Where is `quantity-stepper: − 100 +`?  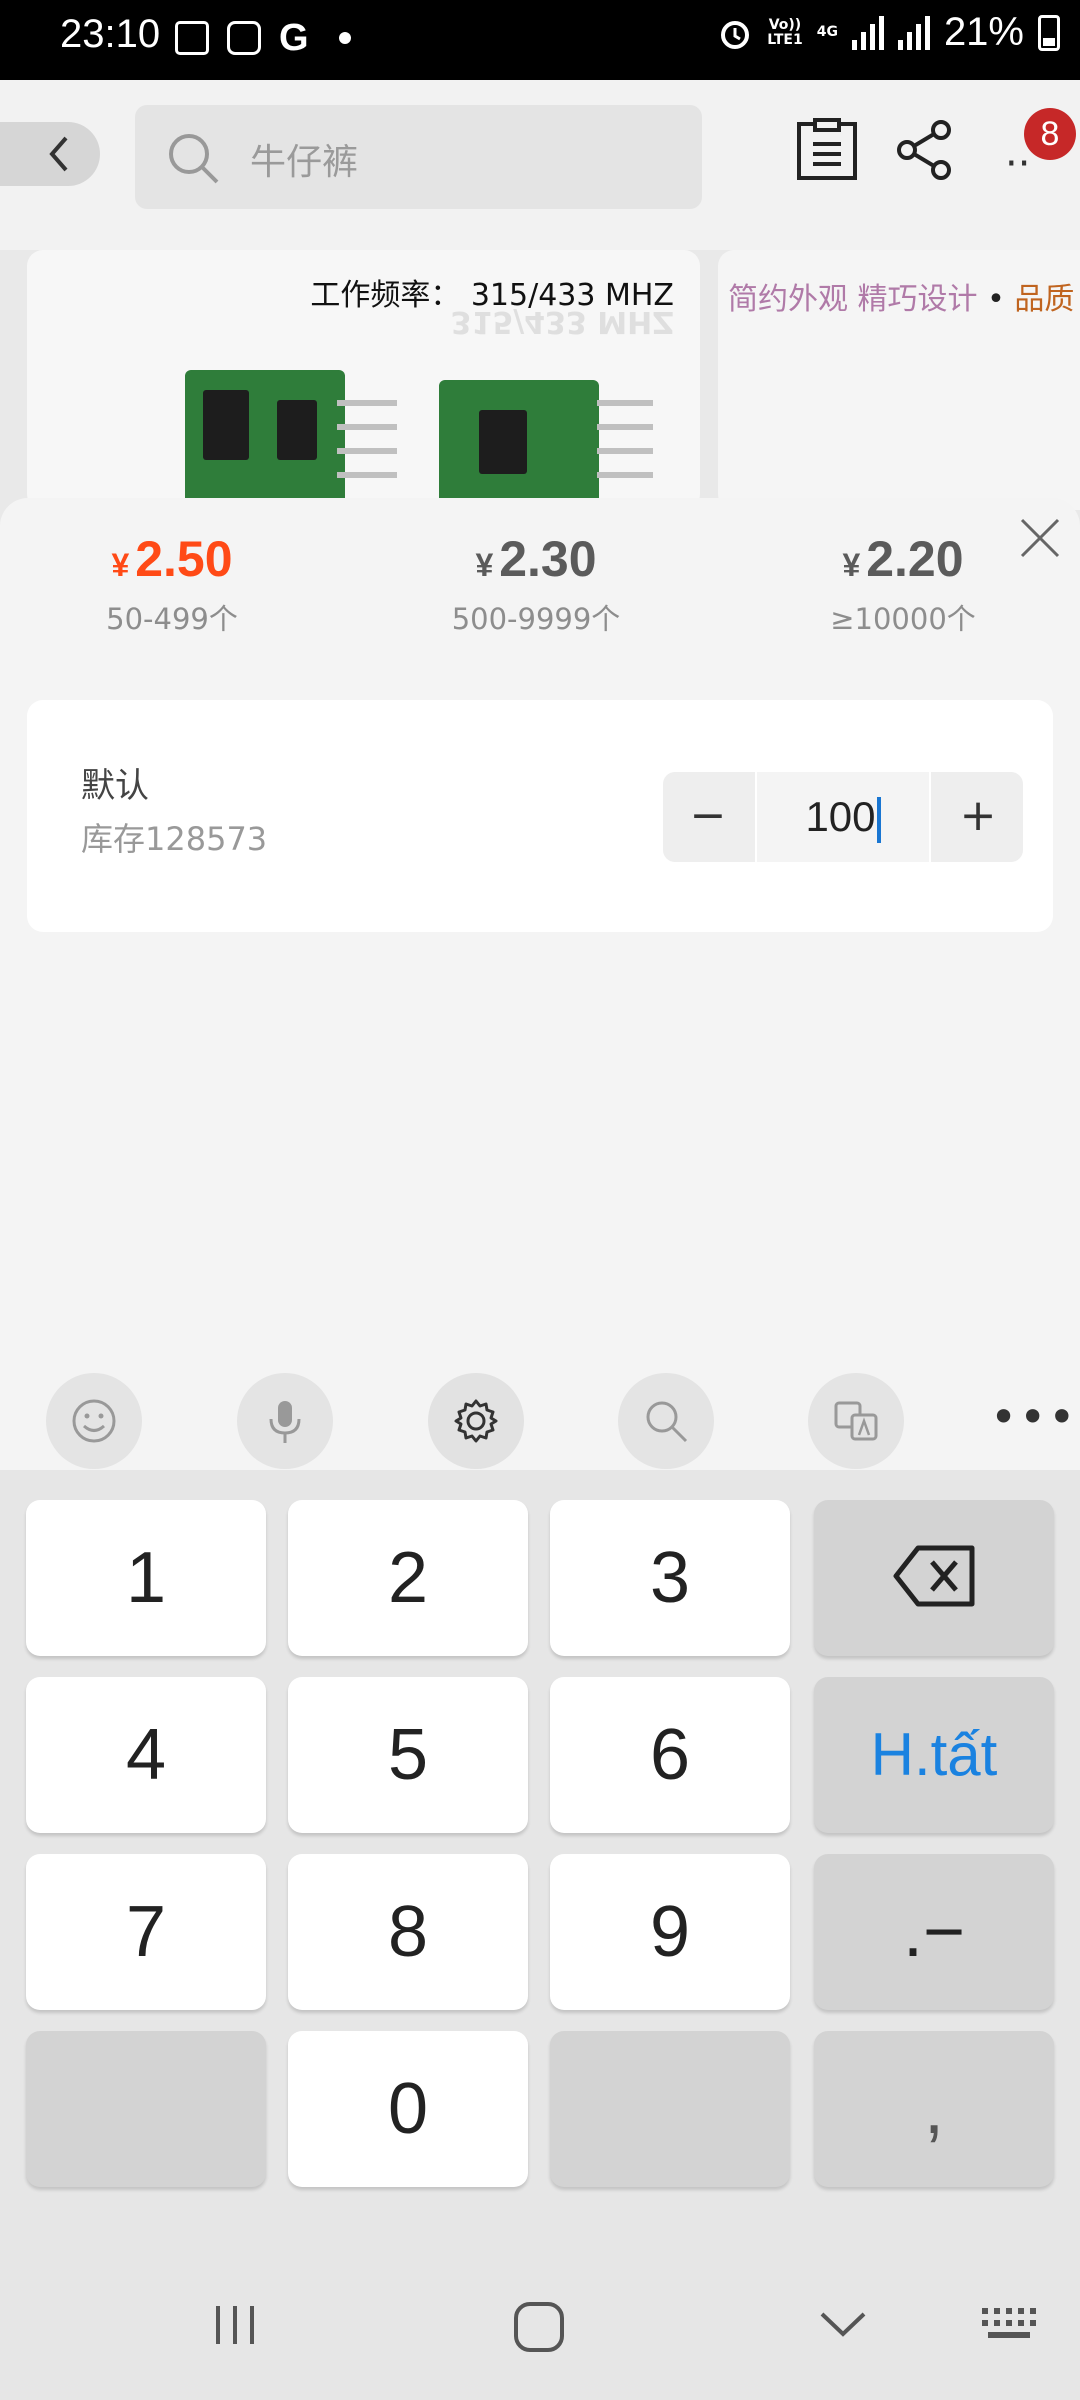
quantity-stepper: − 100 + is located at coordinates (843, 817).